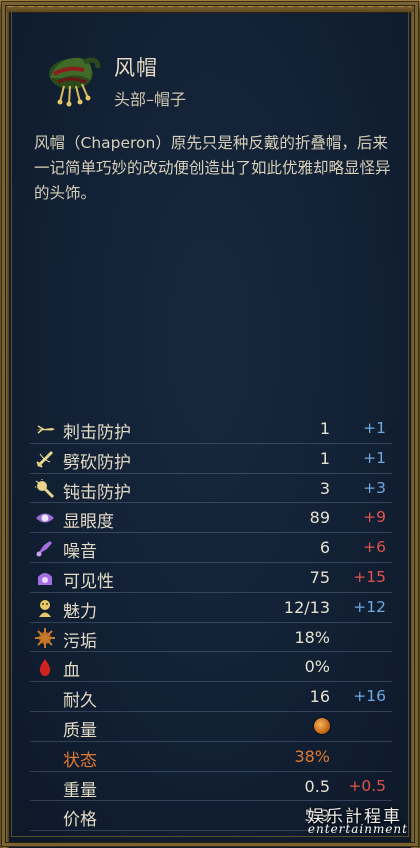  What do you see at coordinates (75, 82) in the screenshot?
I see `chaperon-hat-icon` at bounding box center [75, 82].